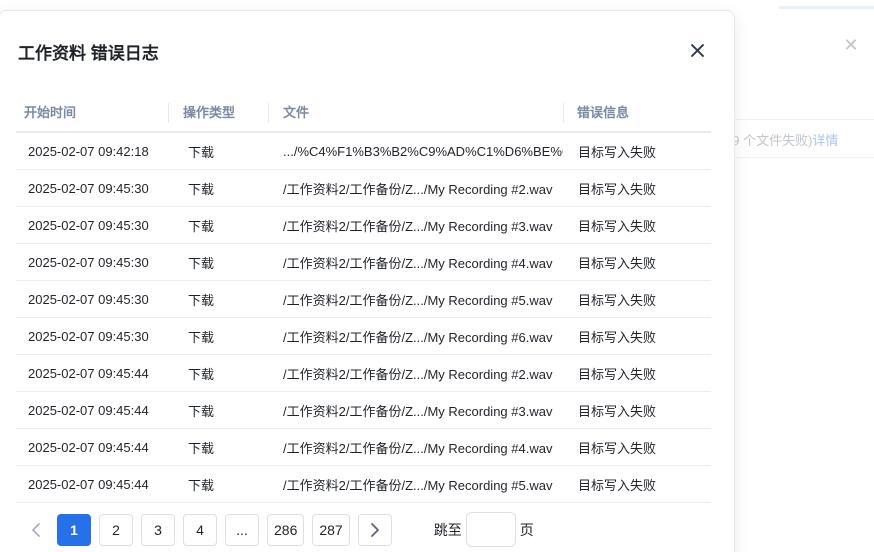  Describe the element at coordinates (423, 151) in the screenshot. I see `cell-file: .../%C4%F1%B3%B2%C9%AD%C1%D6%BE%C6%` at that location.